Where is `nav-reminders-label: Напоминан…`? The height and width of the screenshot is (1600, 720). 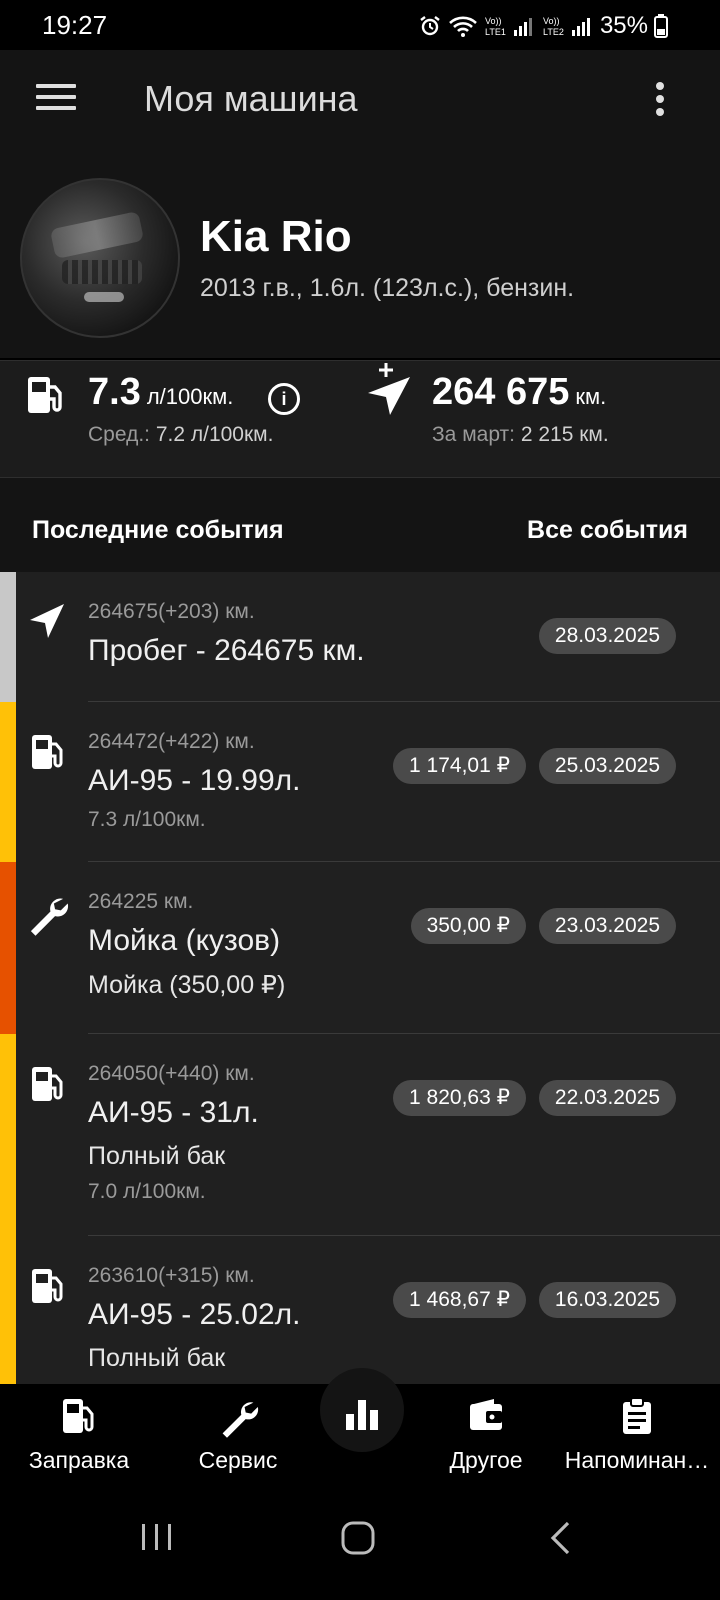
nav-reminders-label: Напоминан… is located at coordinates (637, 1460).